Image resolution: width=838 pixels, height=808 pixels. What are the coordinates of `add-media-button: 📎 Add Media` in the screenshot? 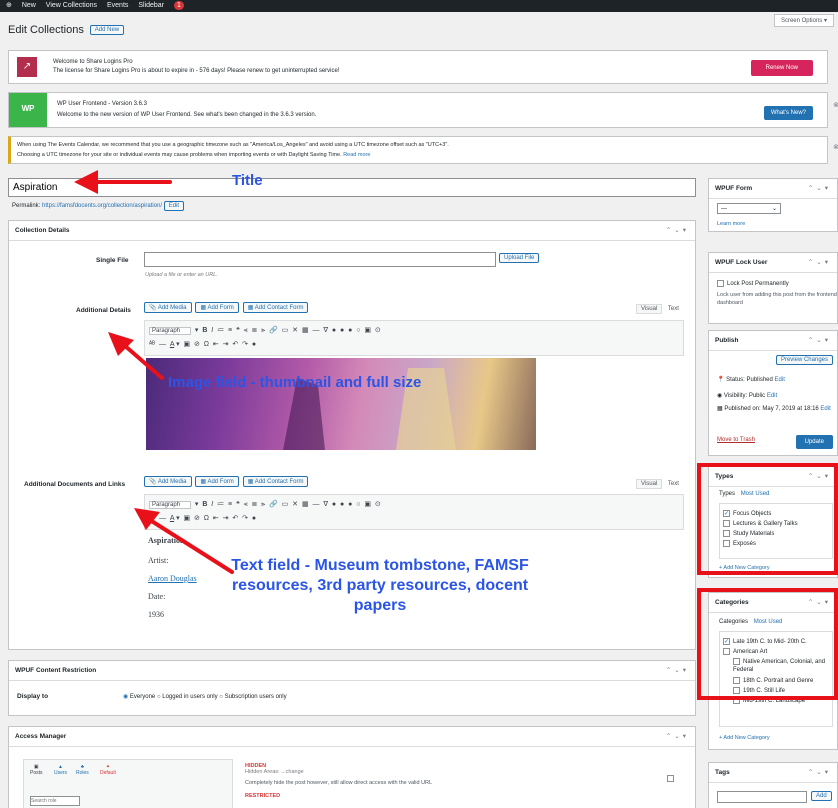 It's located at (168, 307).